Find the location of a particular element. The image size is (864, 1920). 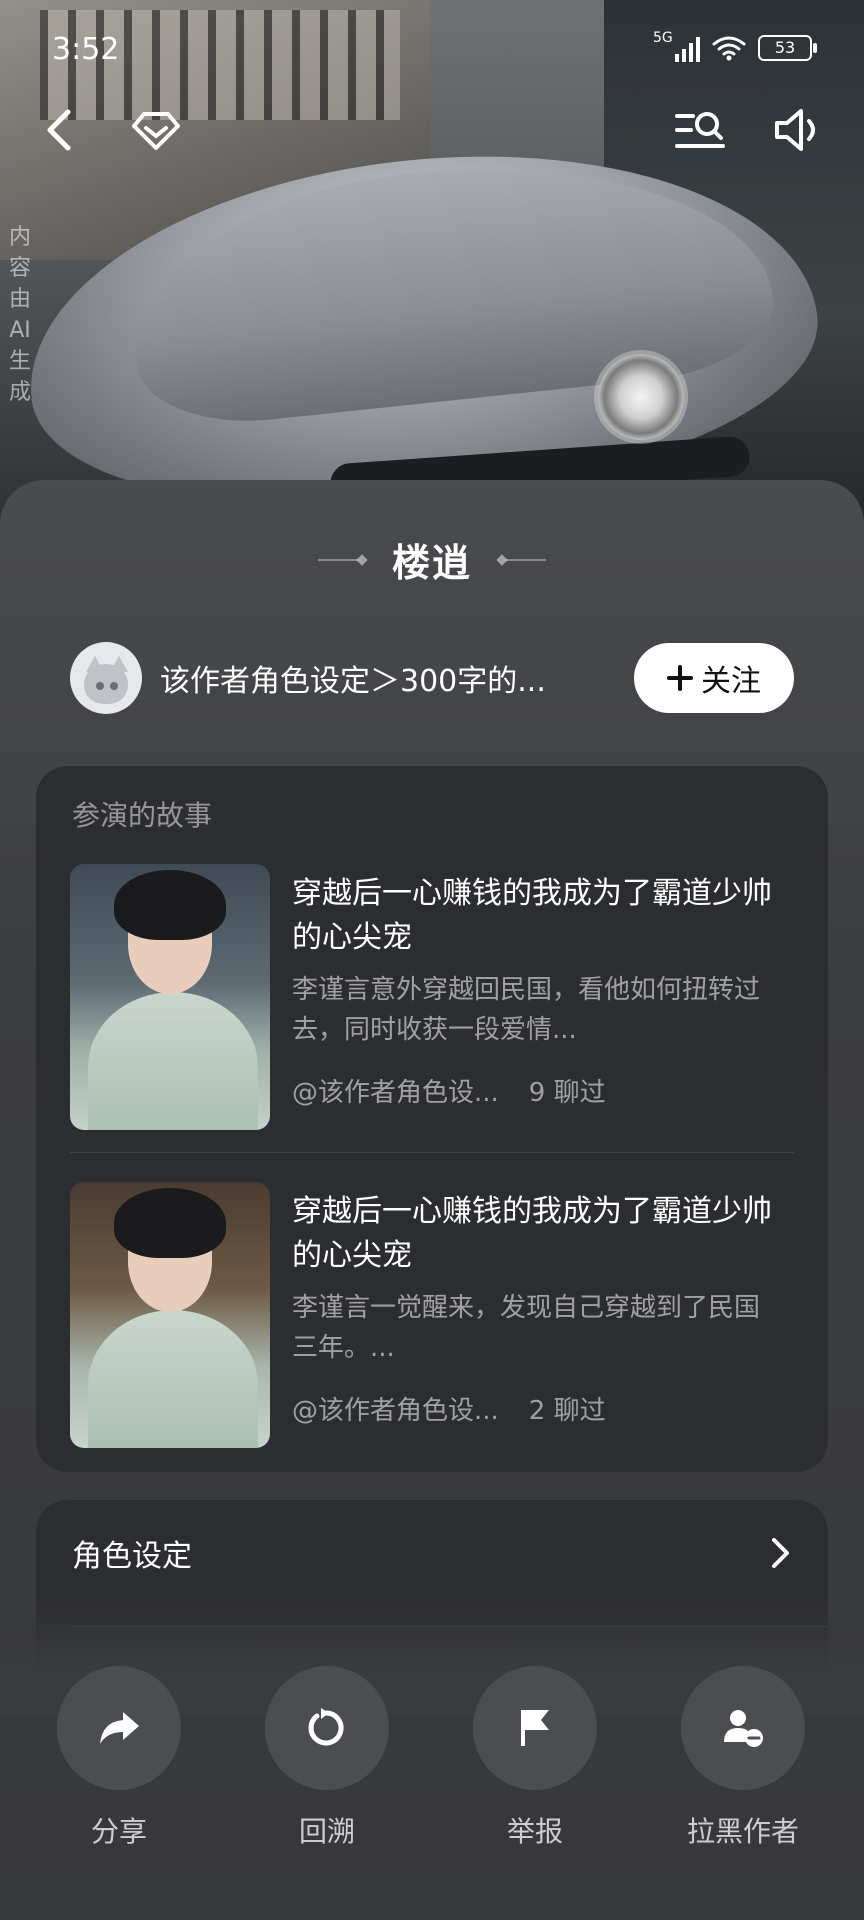

speaker-icon is located at coordinates (795, 130).